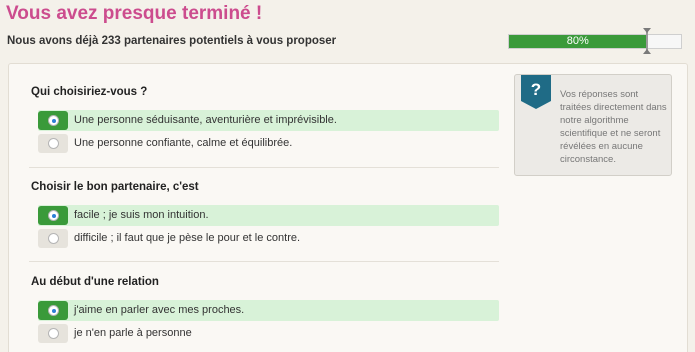 Image resolution: width=695 pixels, height=352 pixels. I want to click on option-label: j'aime en parler avec mes proches., so click(159, 310).